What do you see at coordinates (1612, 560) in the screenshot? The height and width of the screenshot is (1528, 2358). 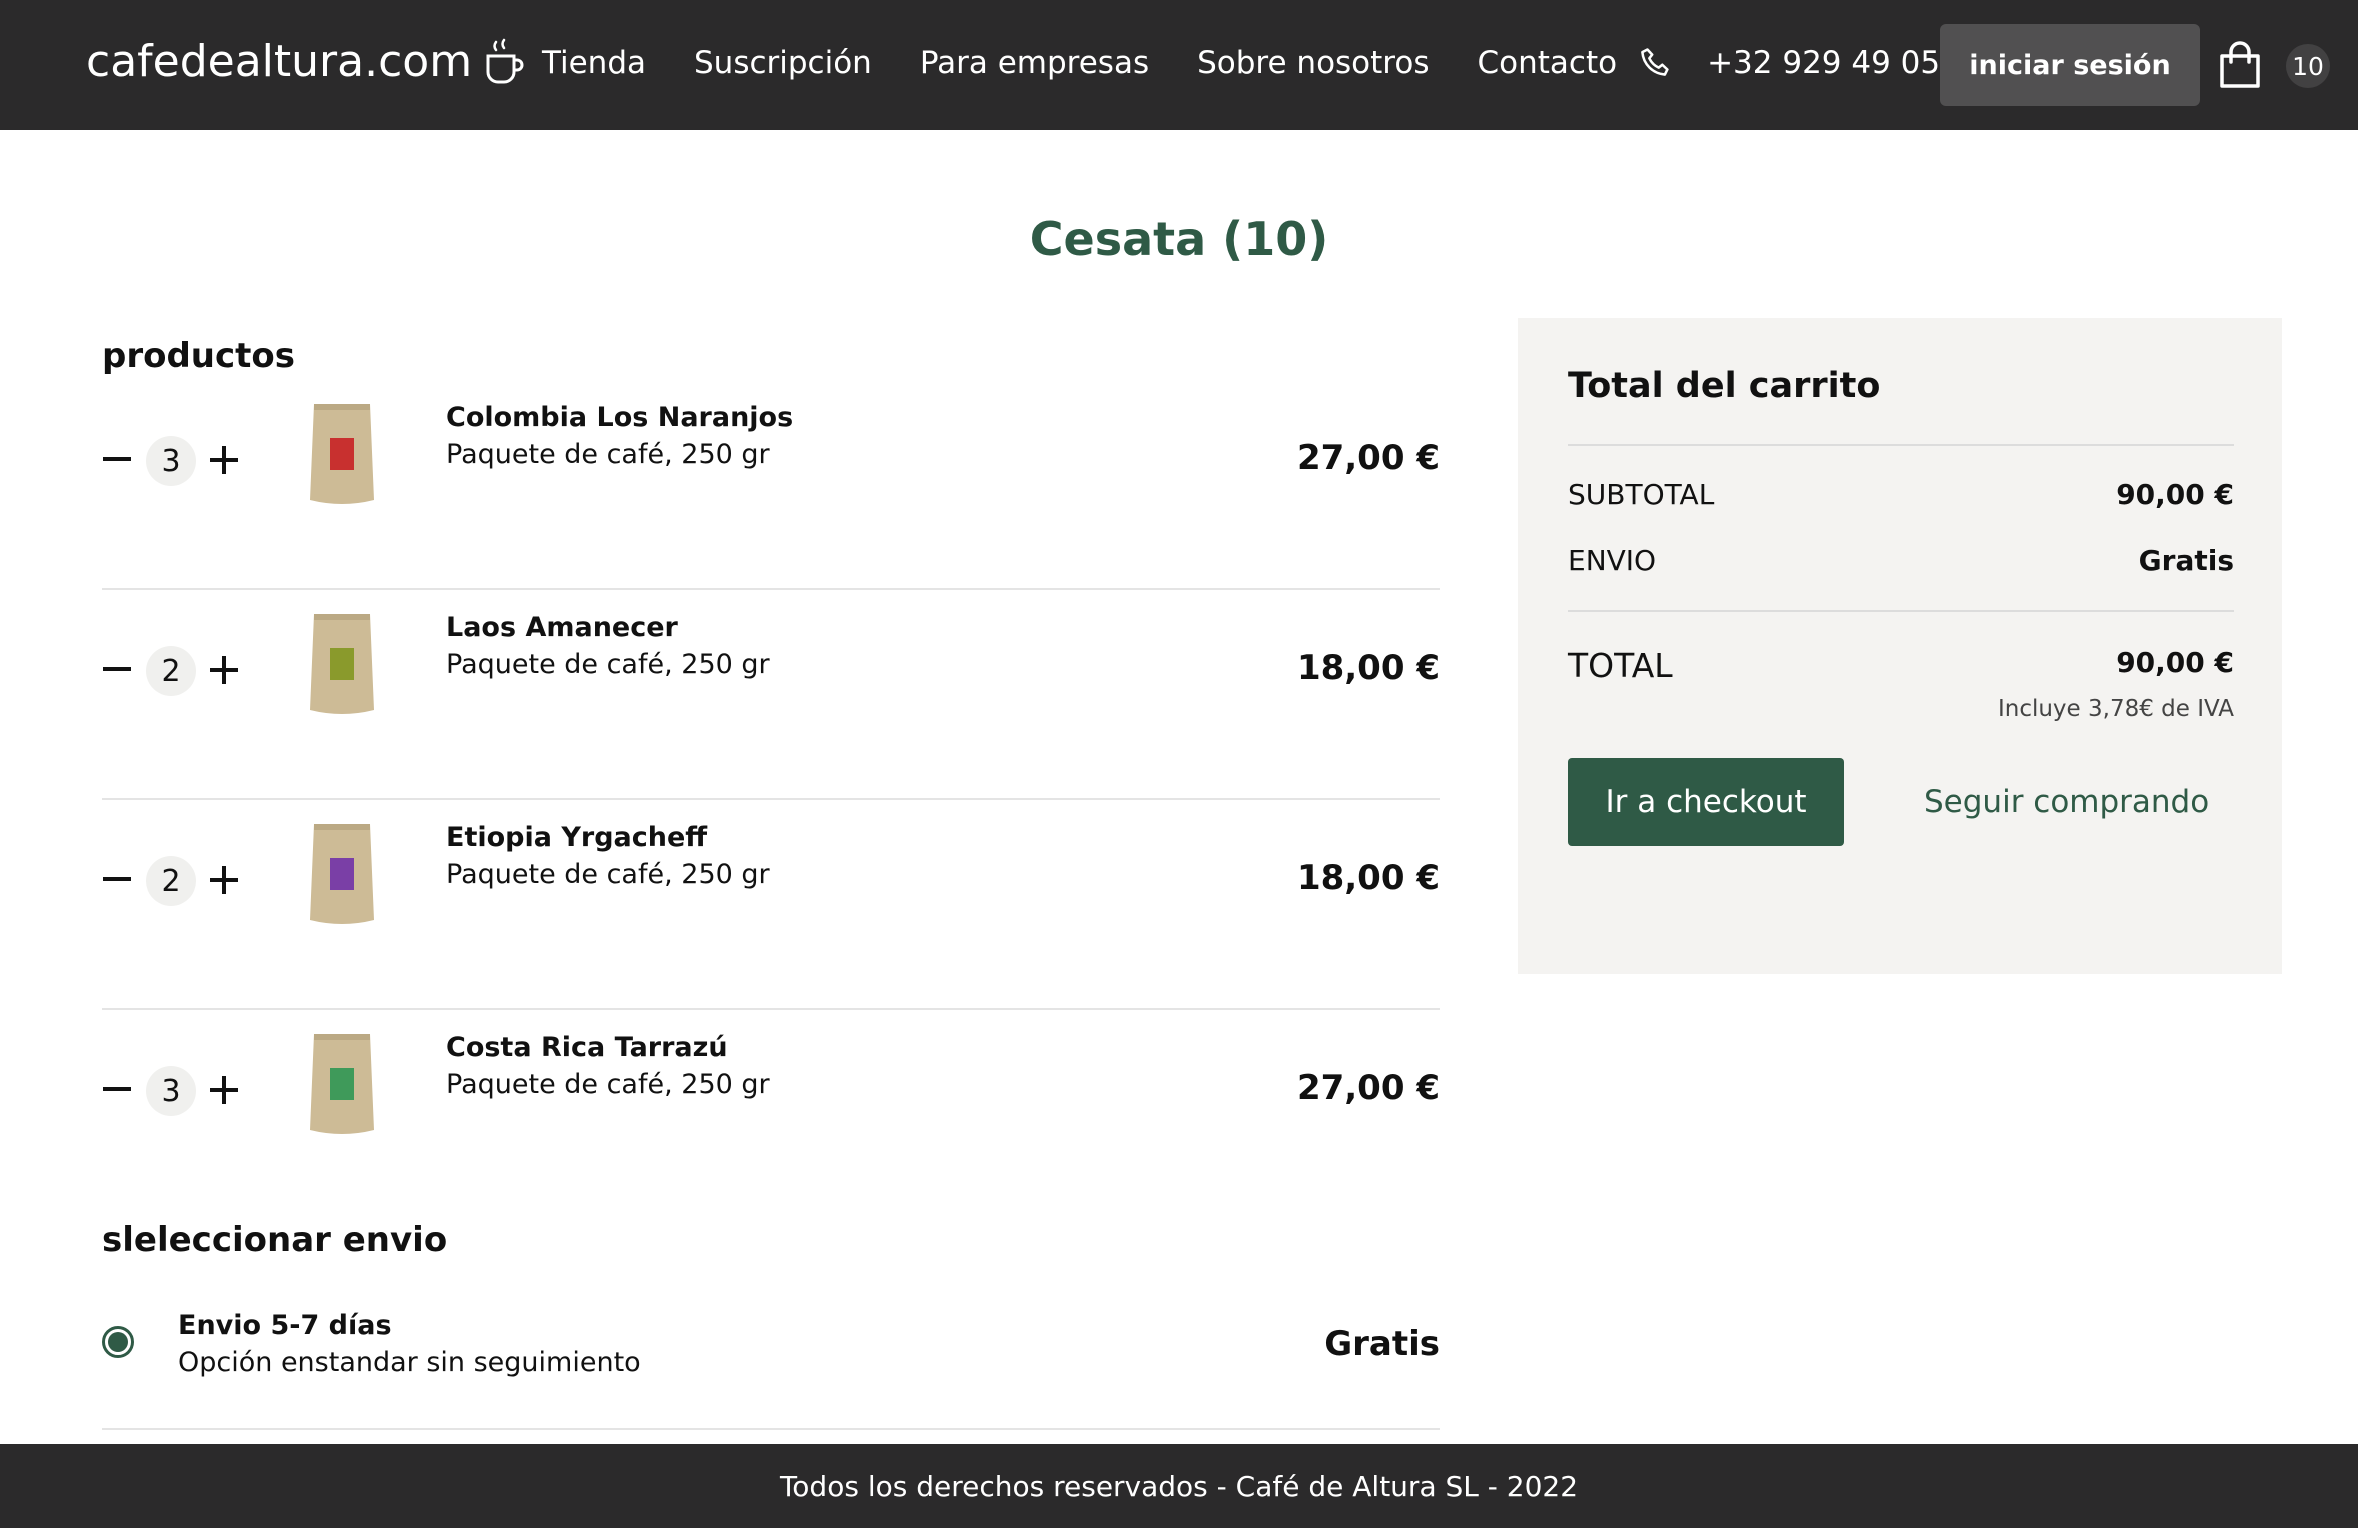 I see `shipping-label: ENVIO` at bounding box center [1612, 560].